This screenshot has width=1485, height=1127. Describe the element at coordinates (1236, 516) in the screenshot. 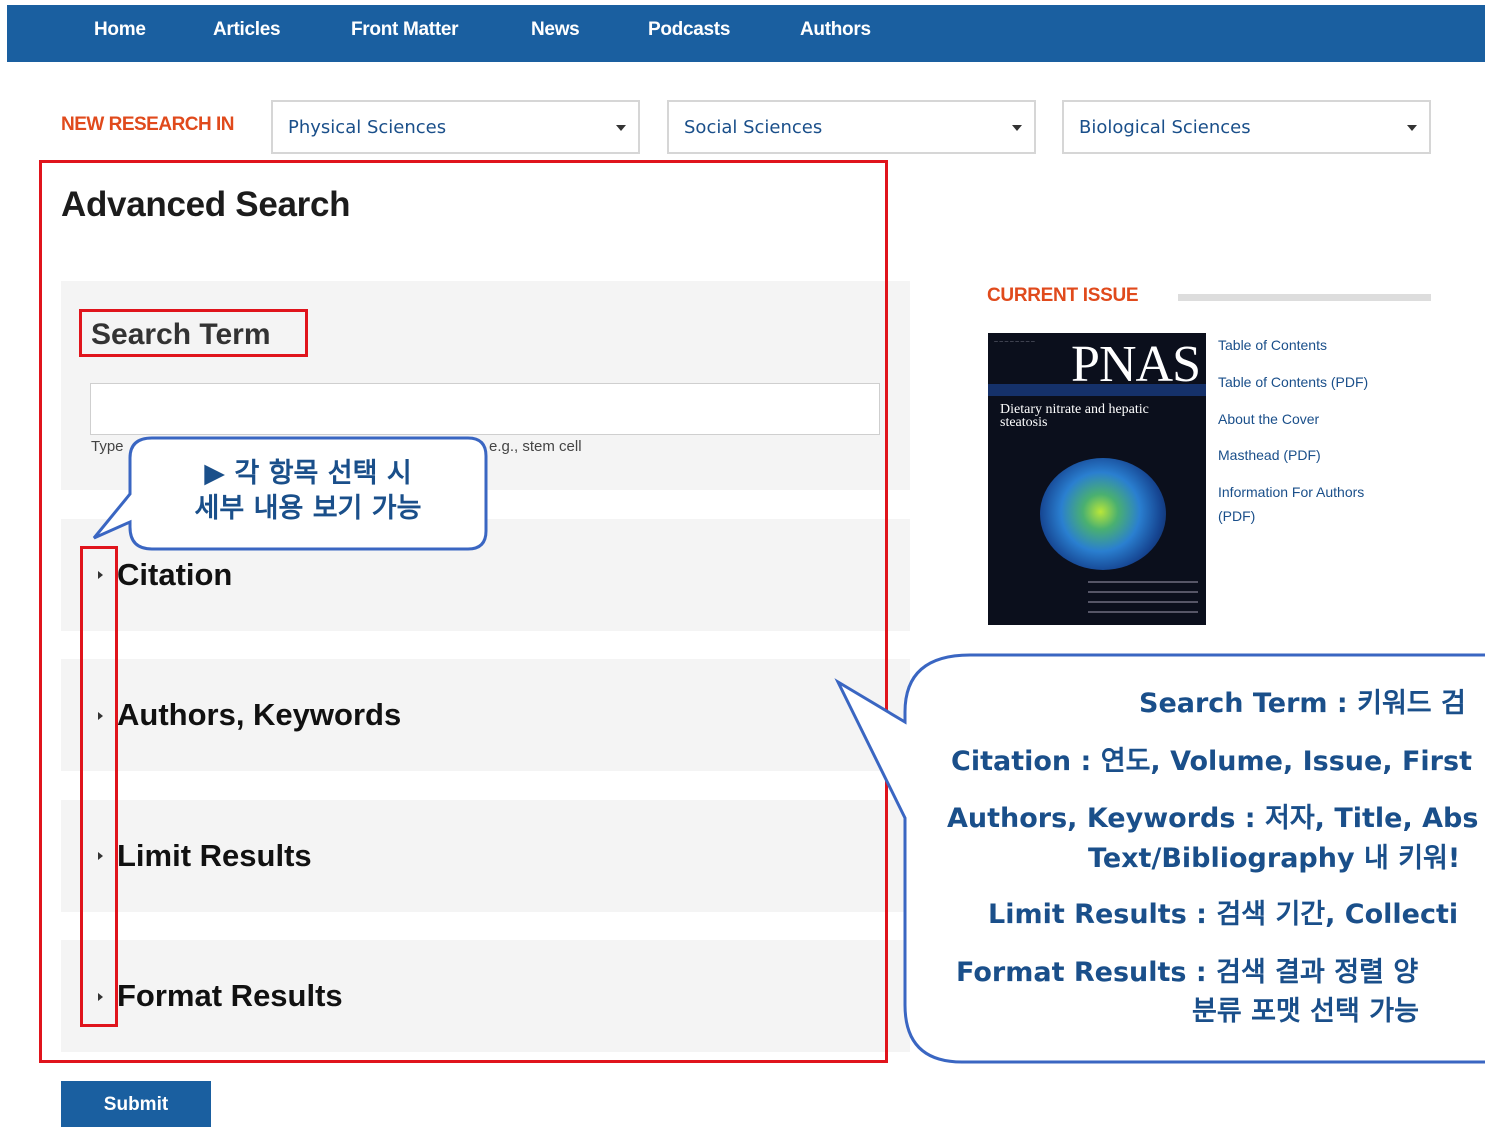

I see `info-authors-pdf-link: (PDF)` at that location.